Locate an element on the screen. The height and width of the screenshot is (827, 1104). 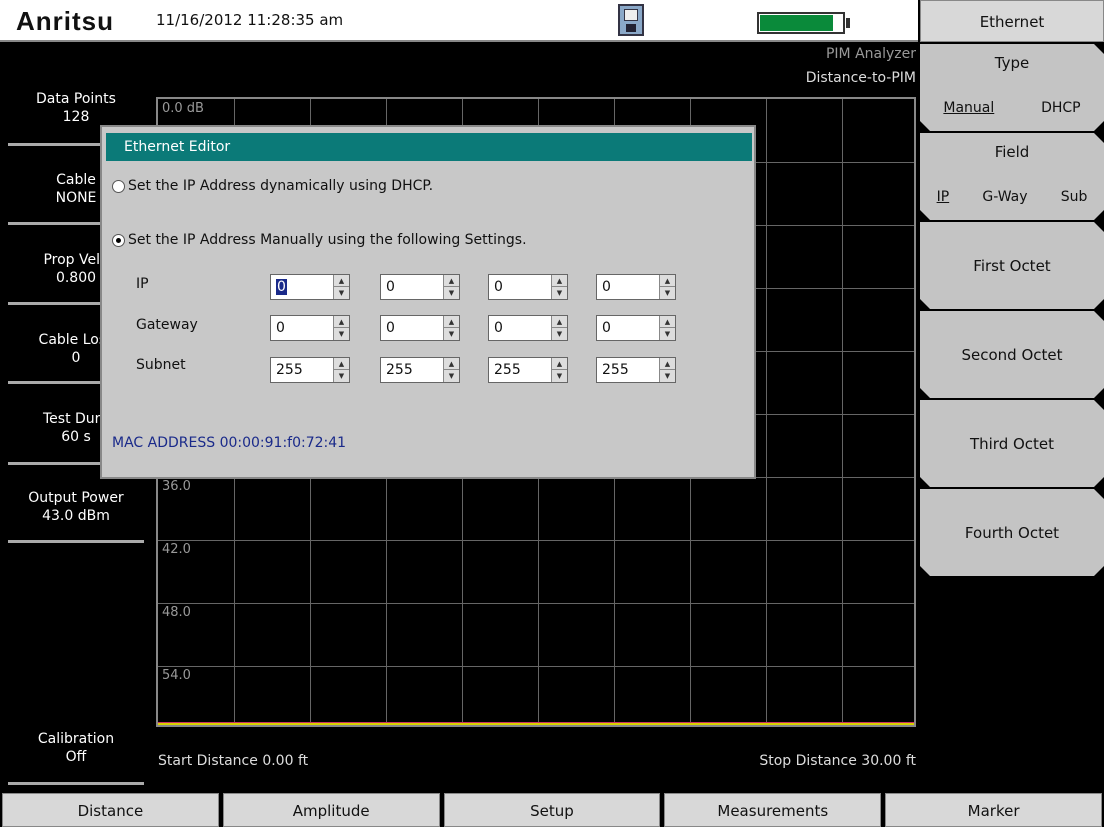
gateway-row-label: Gateway is located at coordinates (167, 325).